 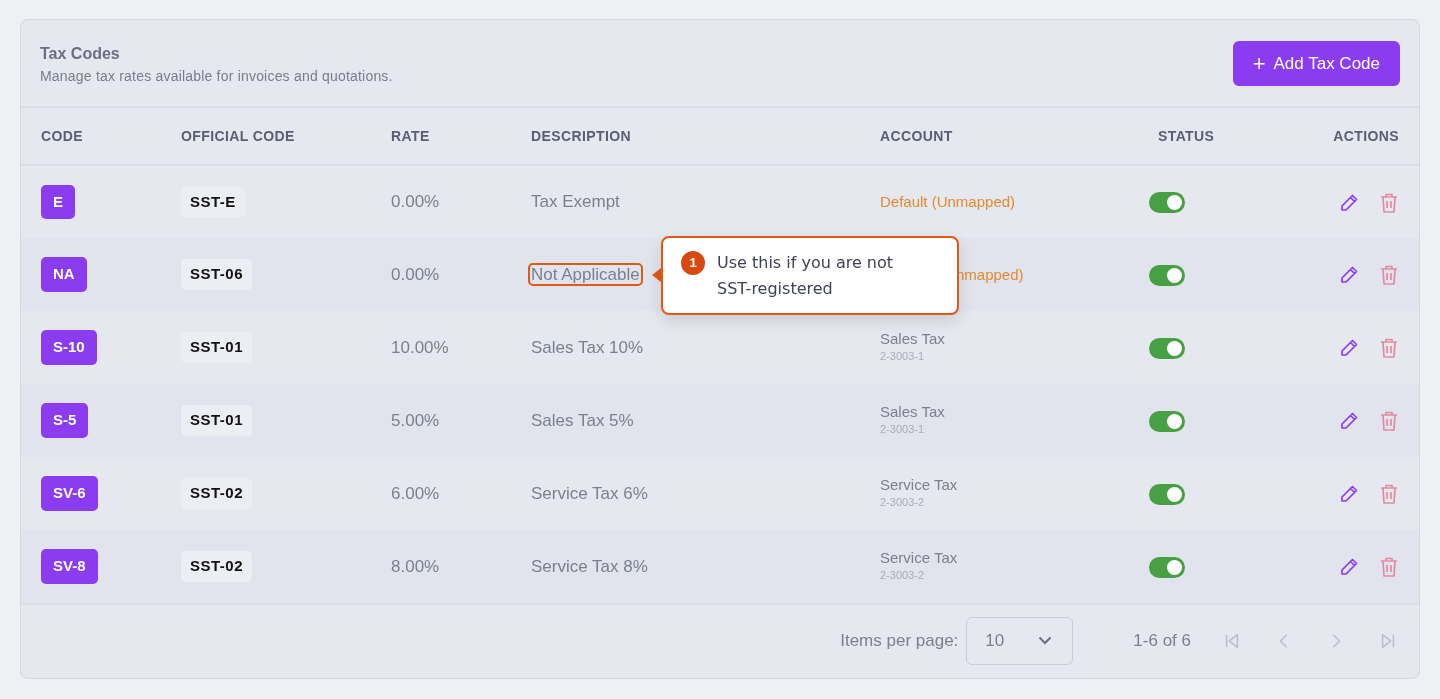 I want to click on column-header: STATUS, so click(x=1186, y=135).